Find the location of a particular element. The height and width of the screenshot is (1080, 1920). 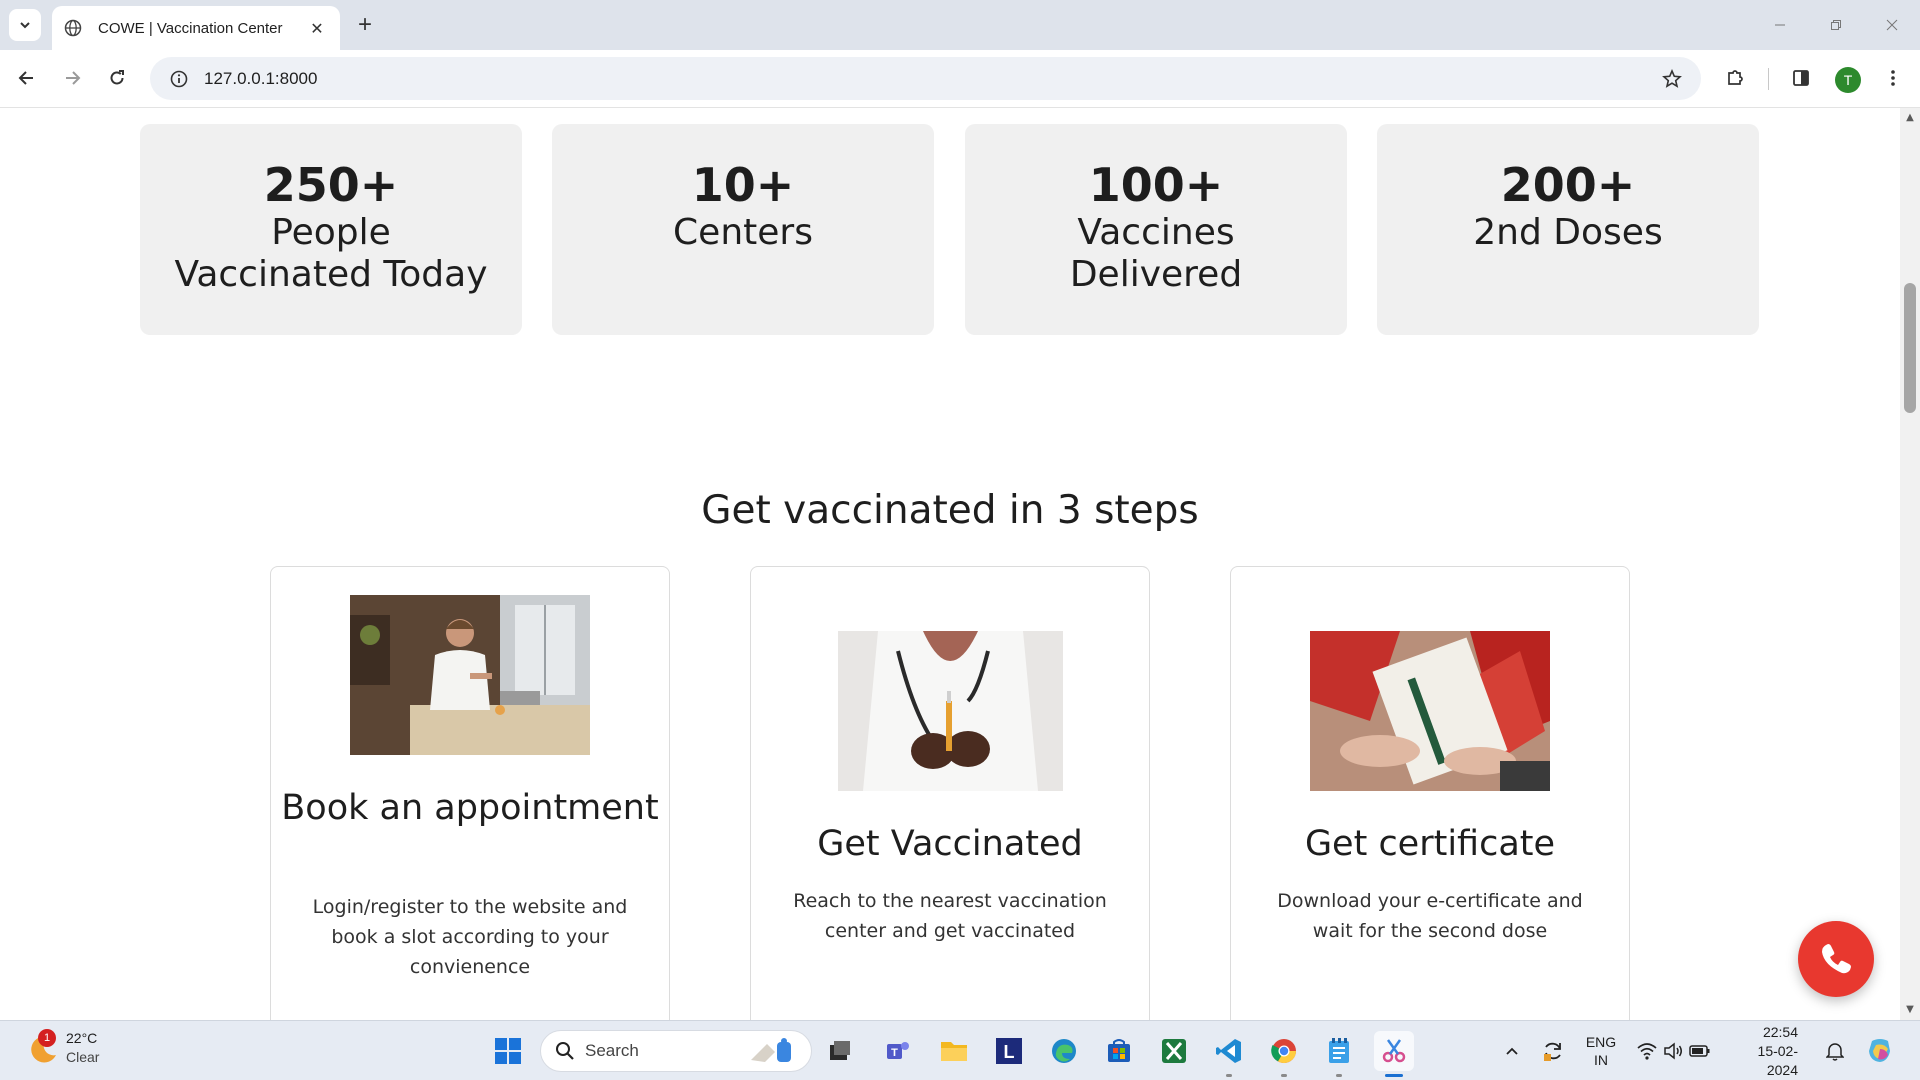

browser-toolbar: 127.0.0.1:8000 is located at coordinates (960, 79).